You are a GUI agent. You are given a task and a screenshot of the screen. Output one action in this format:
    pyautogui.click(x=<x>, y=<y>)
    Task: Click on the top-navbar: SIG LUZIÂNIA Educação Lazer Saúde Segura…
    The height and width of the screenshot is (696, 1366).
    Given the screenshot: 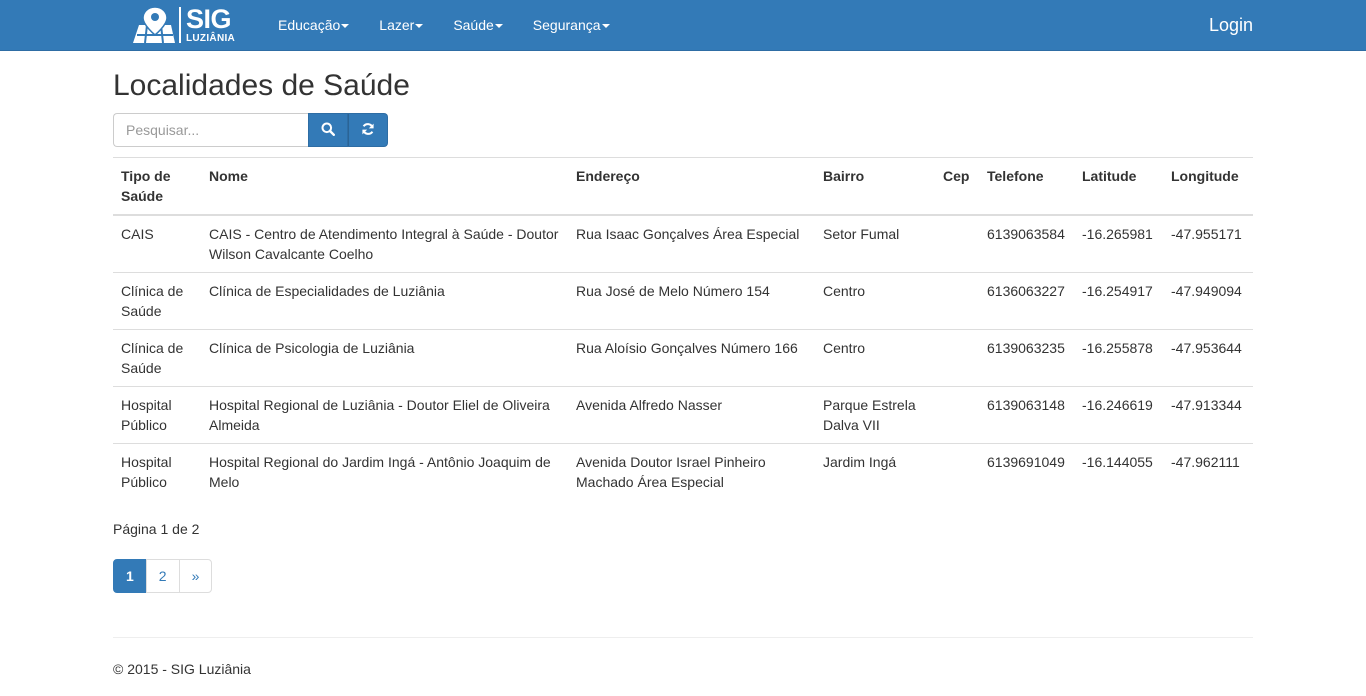 What is the action you would take?
    pyautogui.click(x=683, y=25)
    